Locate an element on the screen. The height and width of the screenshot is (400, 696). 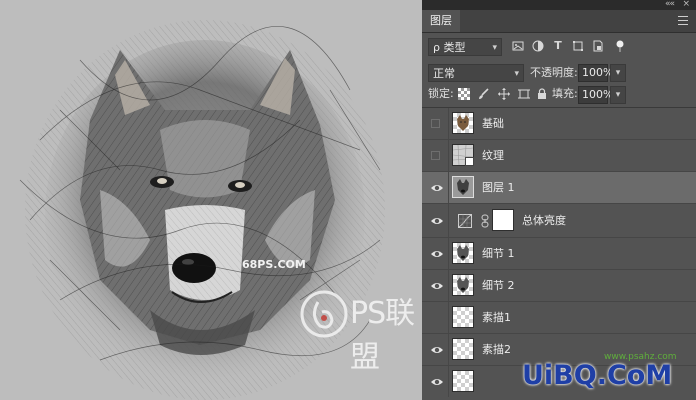
layer-row: 基础 is located at coordinates (559, 124).